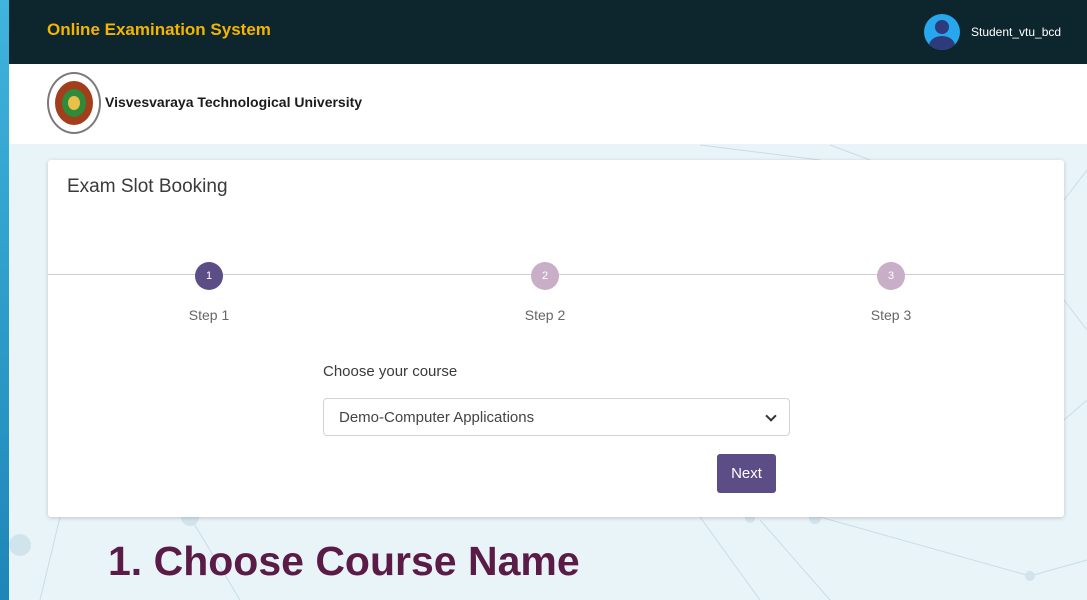 Image resolution: width=1087 pixels, height=600 pixels. Describe the element at coordinates (556, 417) in the screenshot. I see `course-select: Demo-Computer Applications` at that location.